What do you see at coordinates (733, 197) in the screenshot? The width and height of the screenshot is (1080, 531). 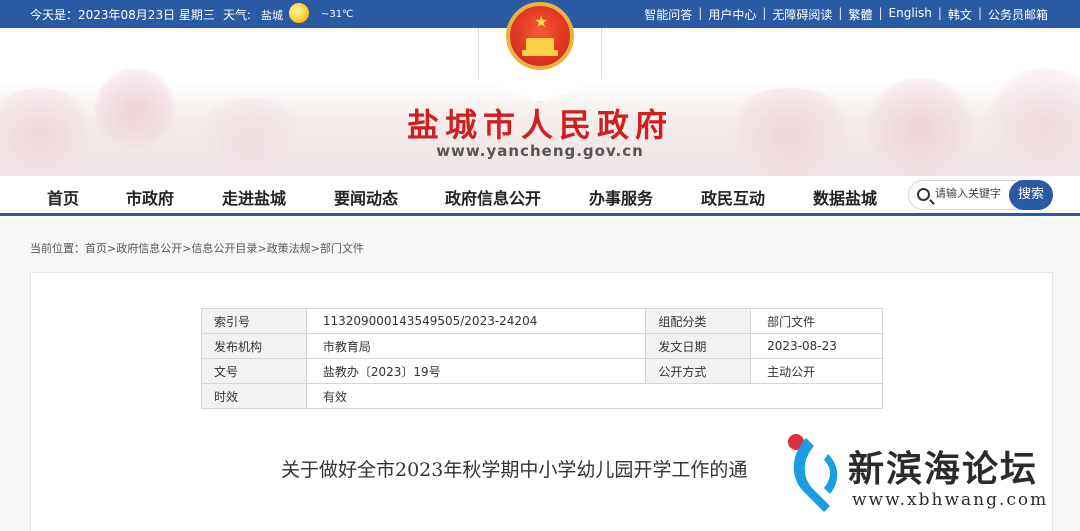 I see `nav-item-interaction: 政民互动` at bounding box center [733, 197].